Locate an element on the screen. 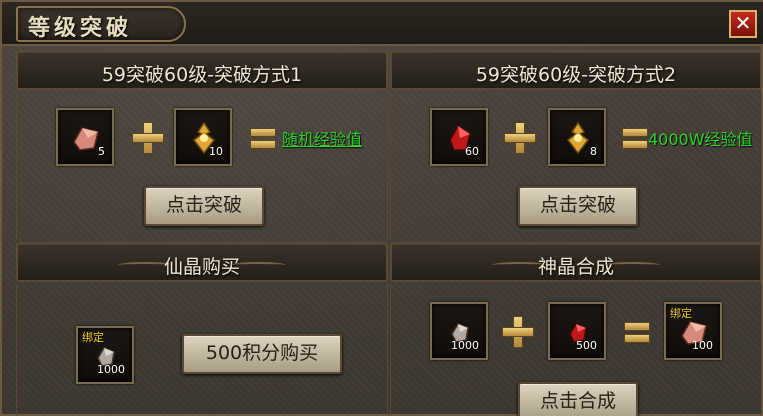 The image size is (763, 416). item-slot: 500 is located at coordinates (577, 331).